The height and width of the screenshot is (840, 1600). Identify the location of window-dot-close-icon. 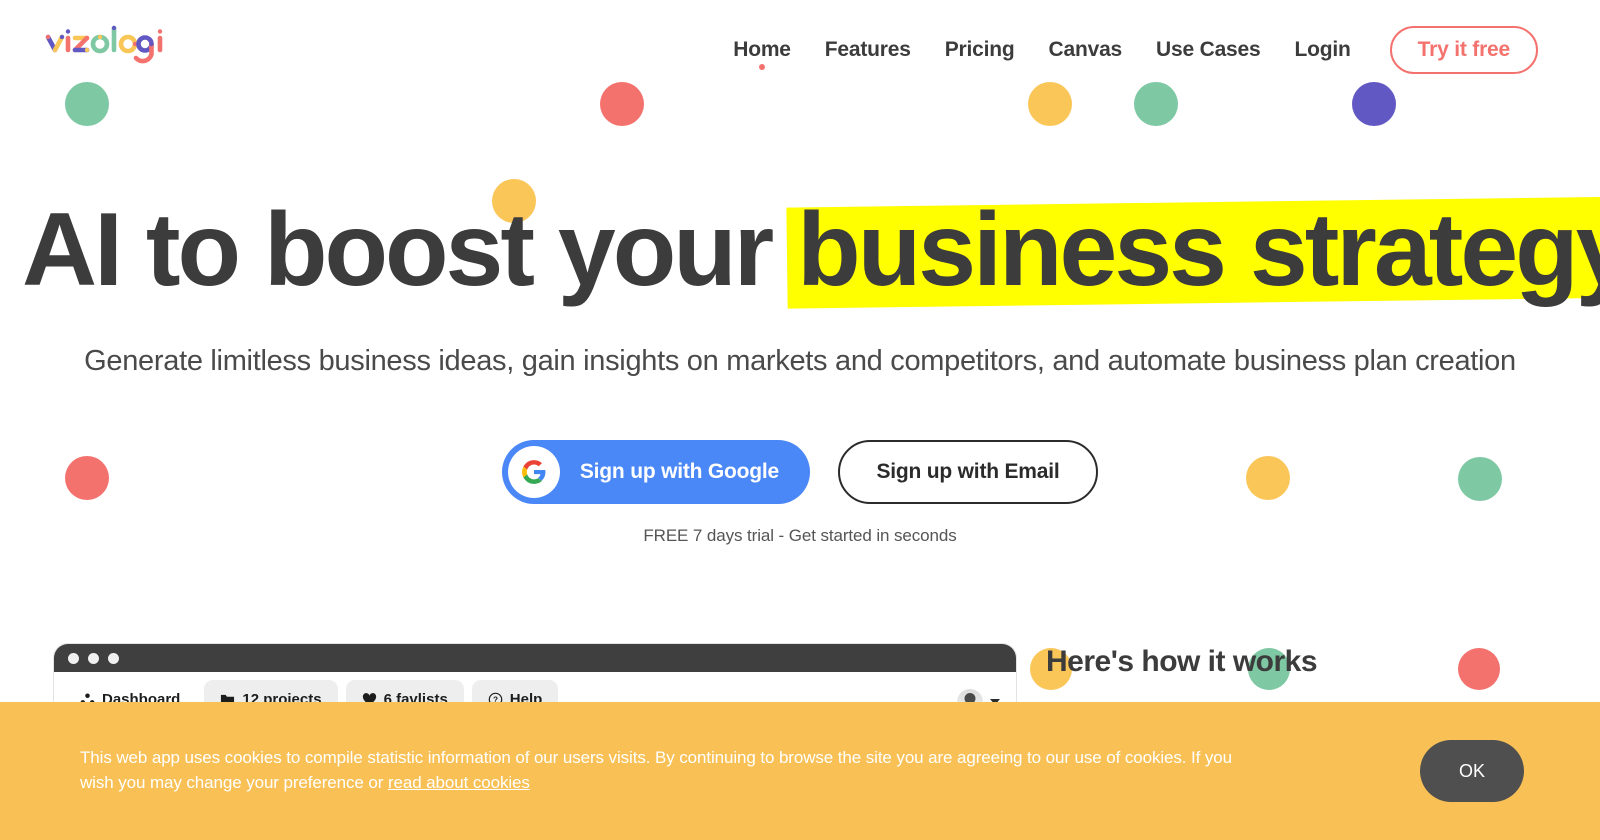
(73, 658).